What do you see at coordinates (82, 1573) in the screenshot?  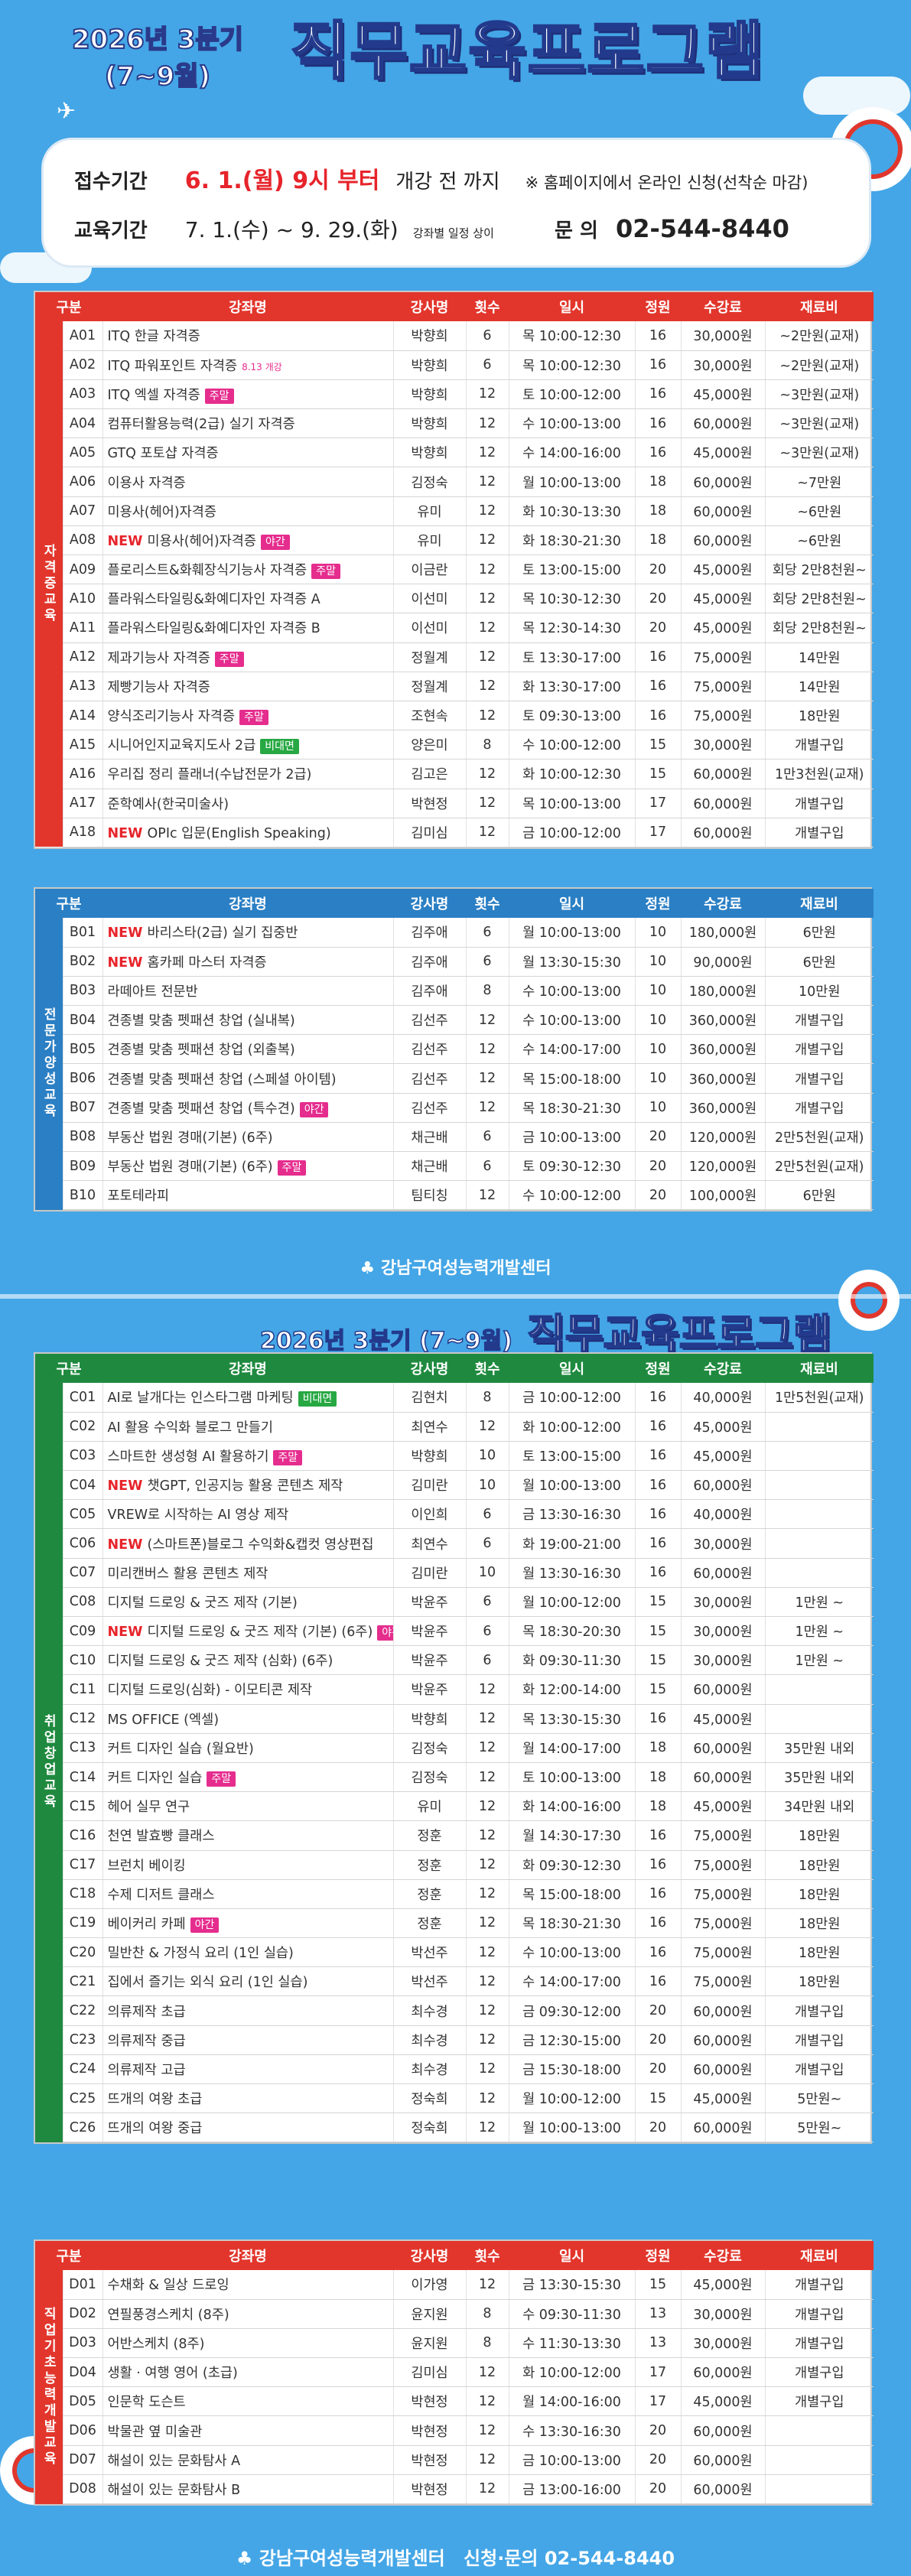 I see `course-code: C07` at bounding box center [82, 1573].